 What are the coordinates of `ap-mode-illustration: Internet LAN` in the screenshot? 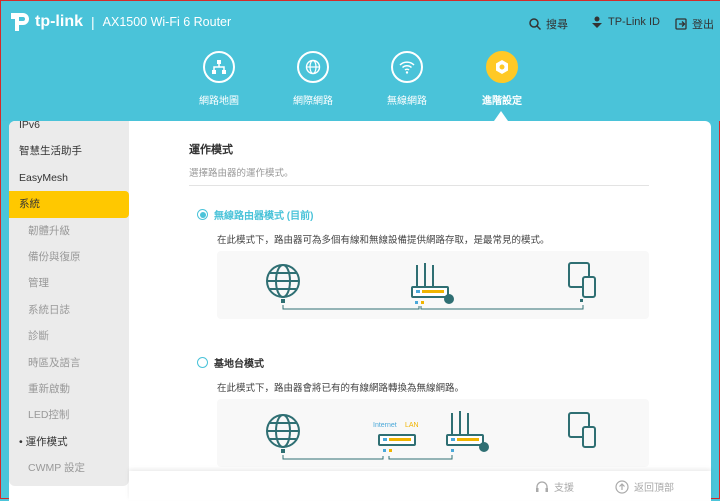 It's located at (433, 433).